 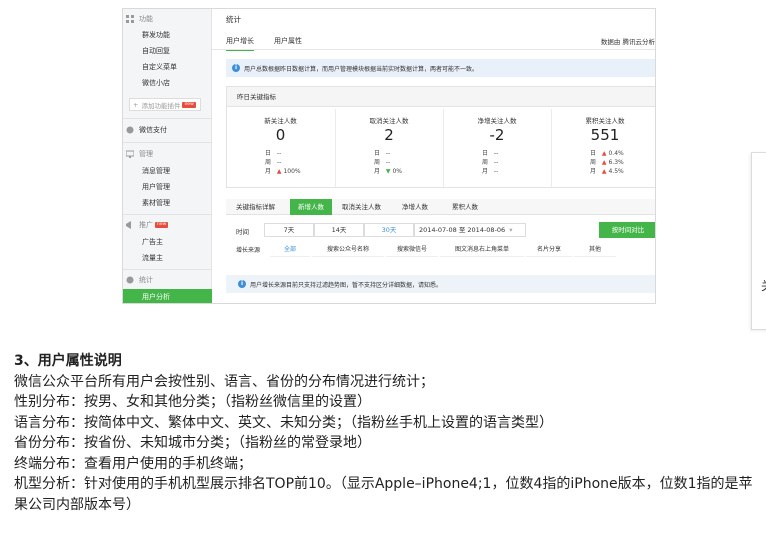 I want to click on source-notice: i 用户增长来源目前只支持过滤趋势图，暂不支持区分详细数据，请知悉。, so click(x=440, y=284).